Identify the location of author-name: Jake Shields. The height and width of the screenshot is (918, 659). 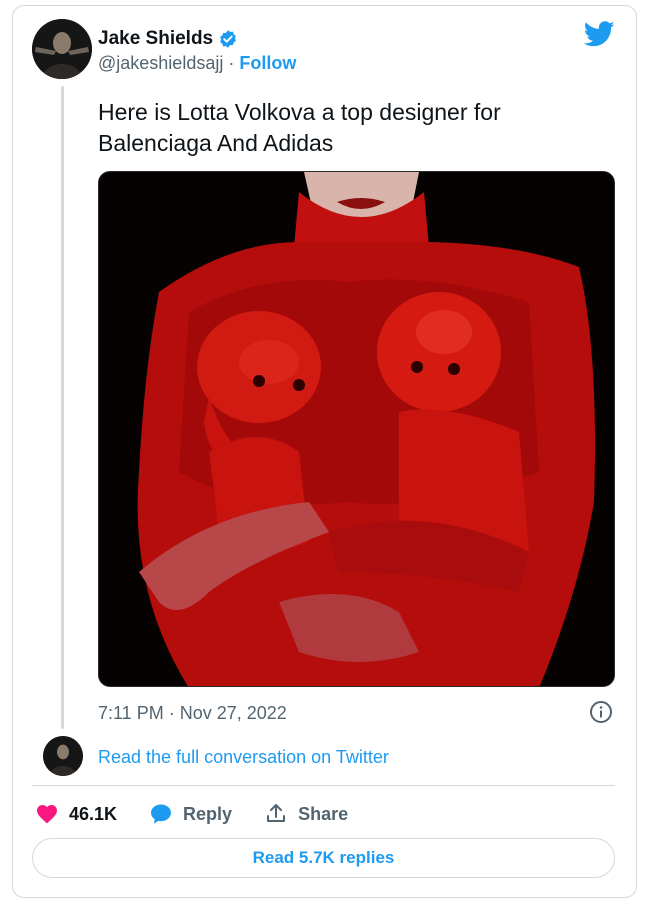
(155, 39).